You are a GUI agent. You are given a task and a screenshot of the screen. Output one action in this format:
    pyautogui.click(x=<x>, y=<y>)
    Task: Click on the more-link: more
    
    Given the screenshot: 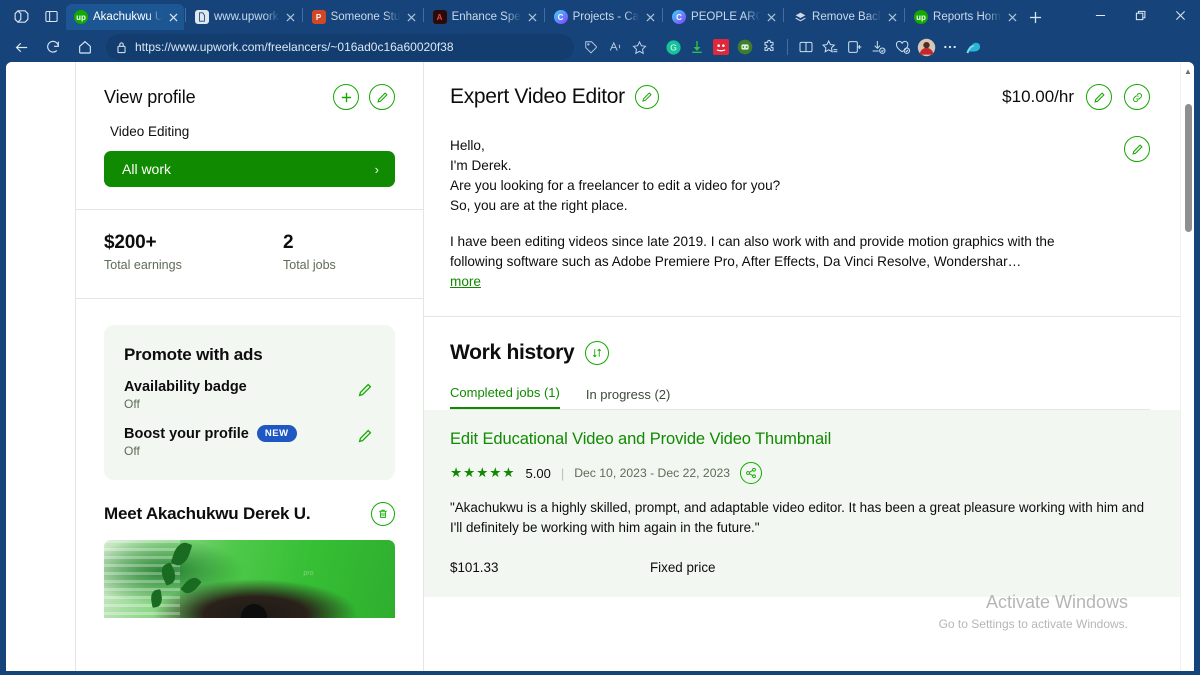 What is the action you would take?
    pyautogui.click(x=465, y=282)
    